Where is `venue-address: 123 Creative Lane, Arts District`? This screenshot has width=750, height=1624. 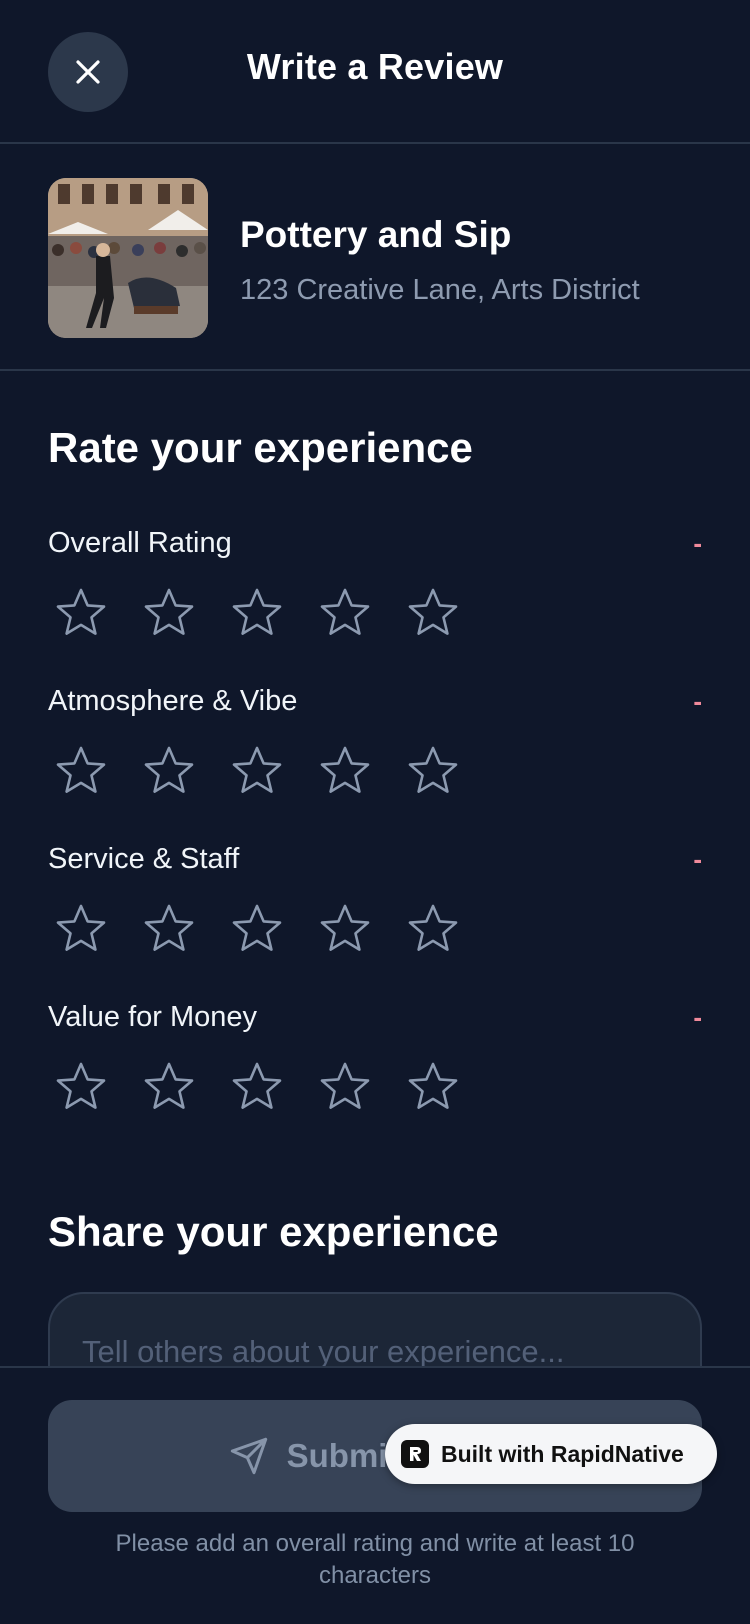
venue-address: 123 Creative Lane, Arts District is located at coordinates (440, 290).